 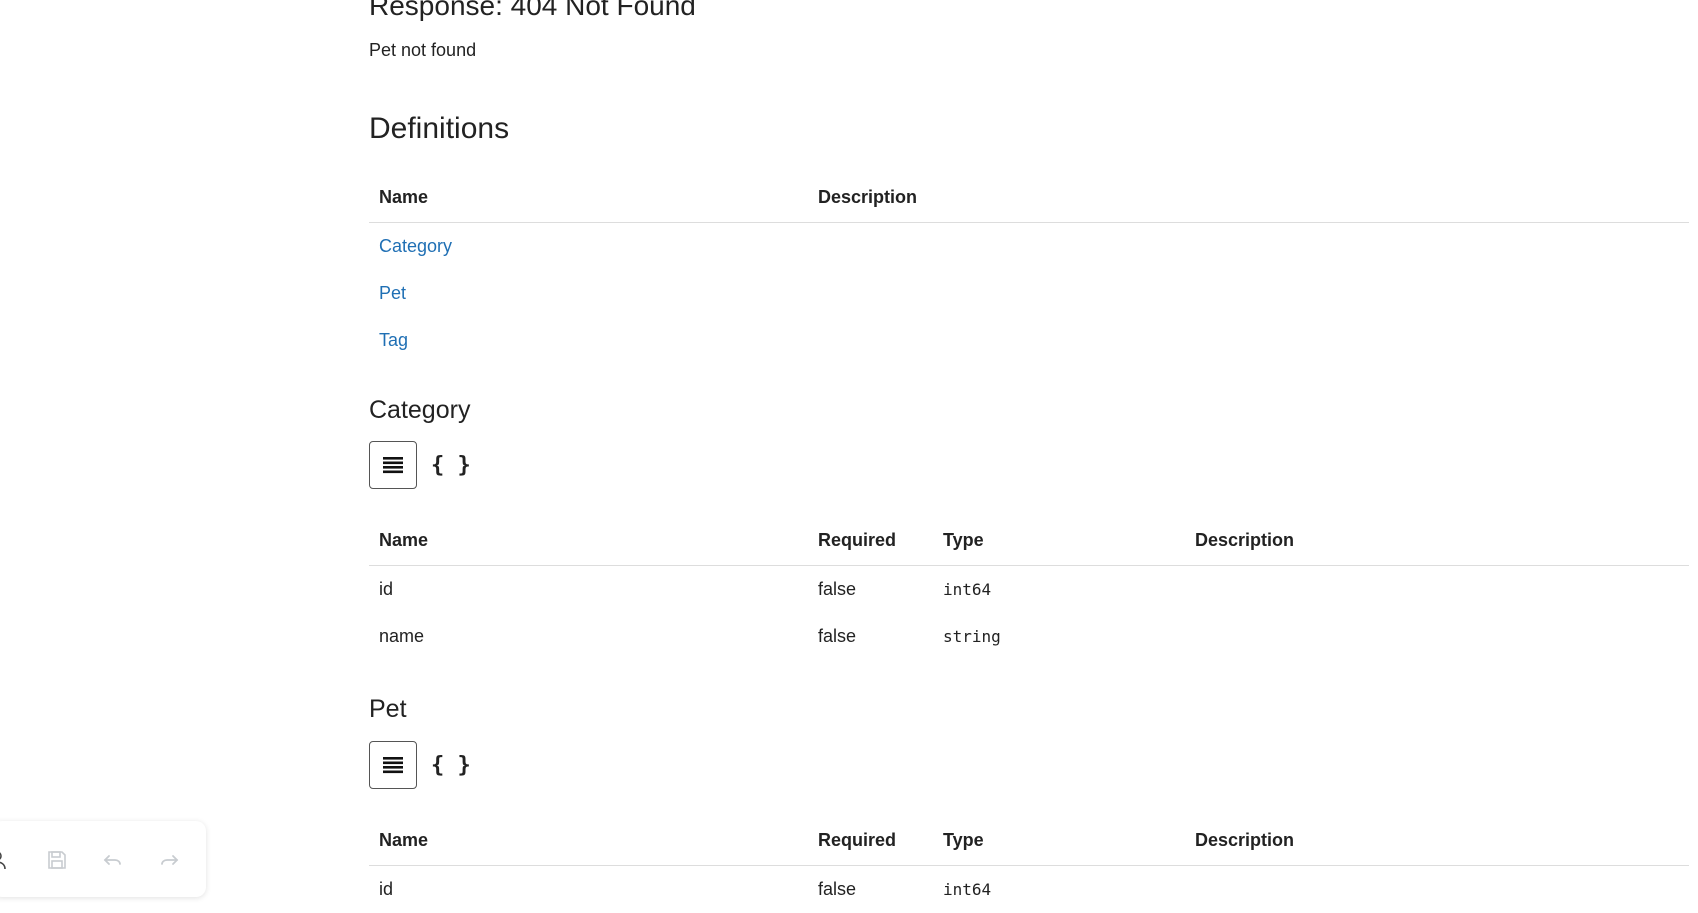 I want to click on table-row: Category, so click(x=1029, y=247).